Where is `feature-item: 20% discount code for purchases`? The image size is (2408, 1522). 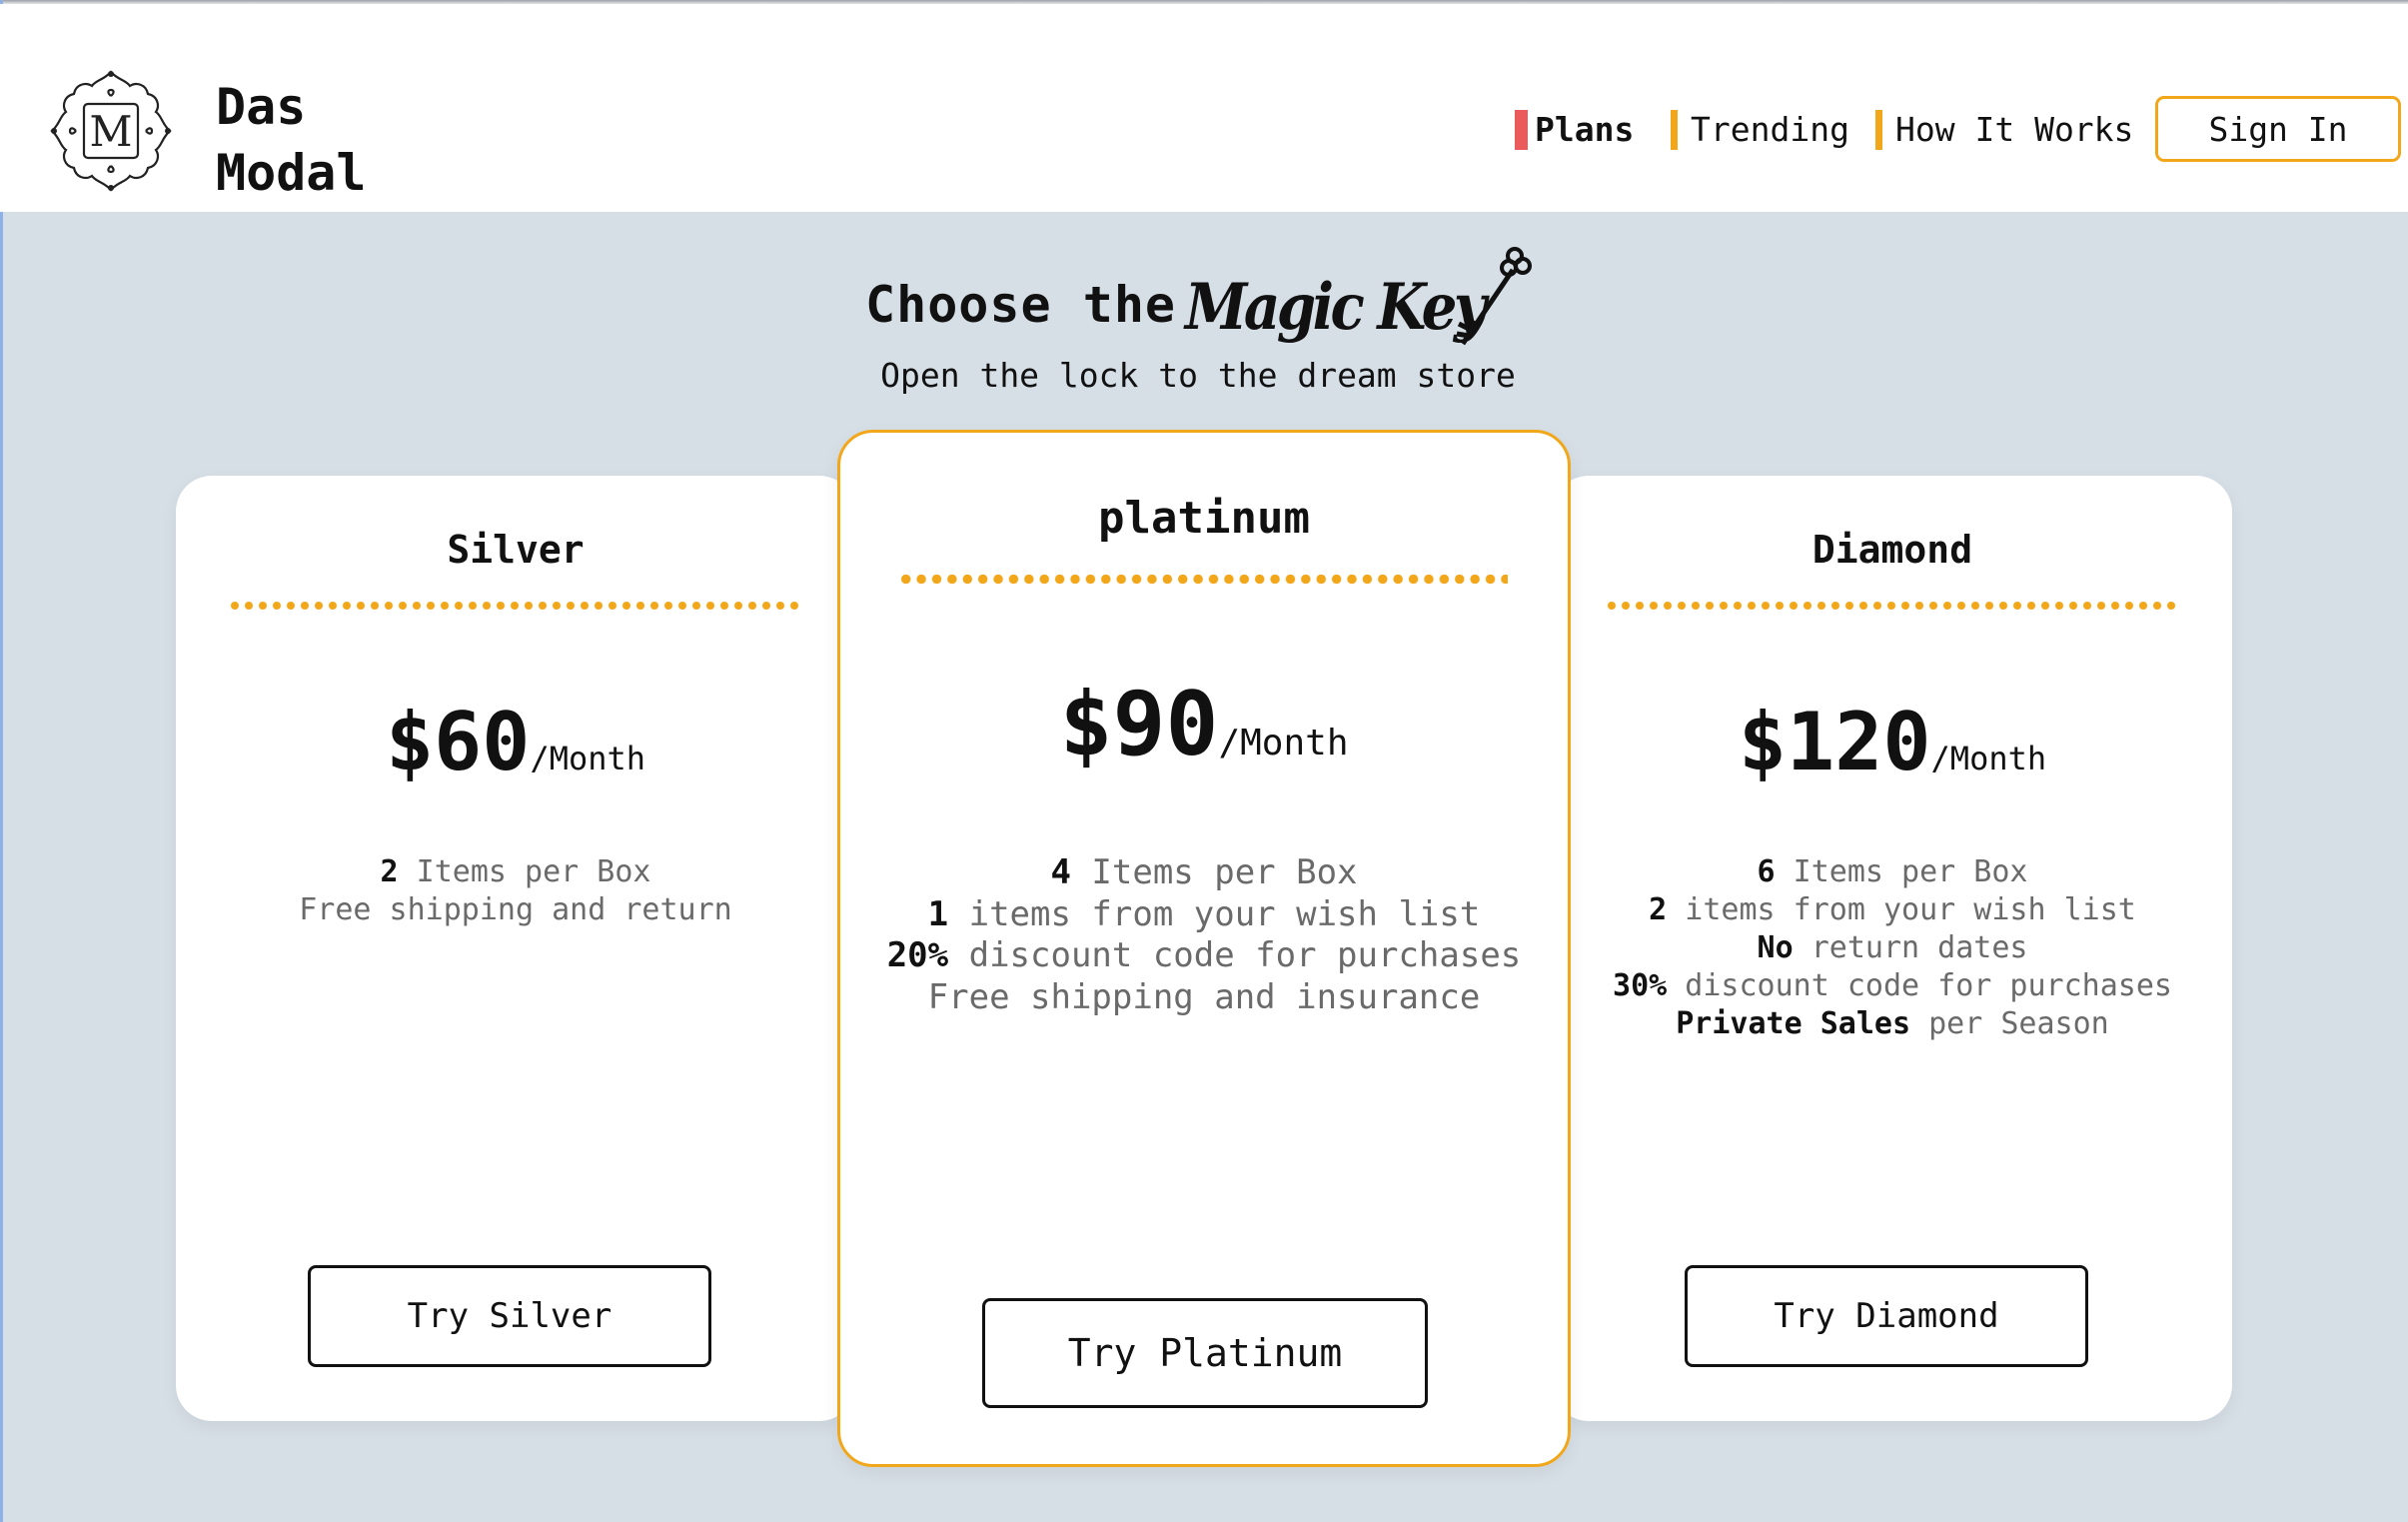 feature-item: 20% discount code for purchases is located at coordinates (1204, 956).